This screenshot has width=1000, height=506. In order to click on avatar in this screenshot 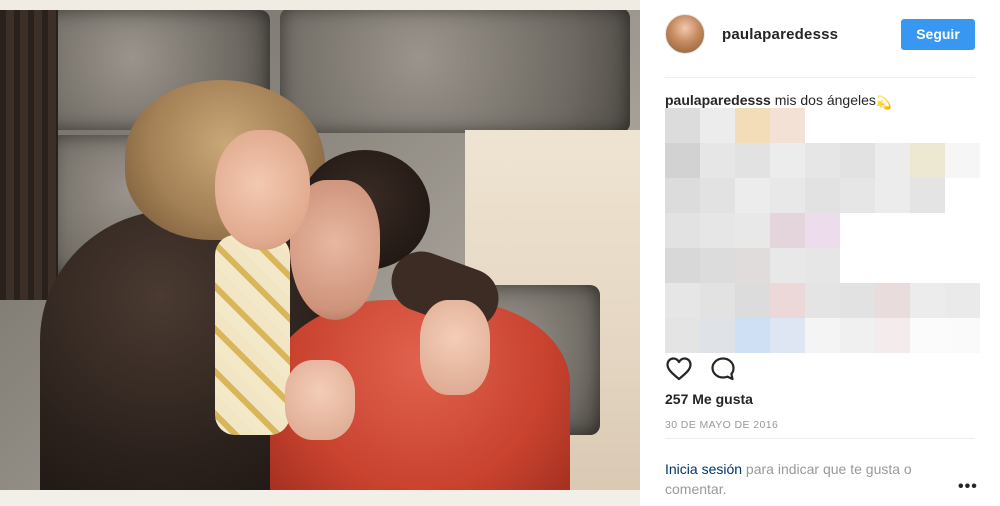, I will do `click(685, 34)`.